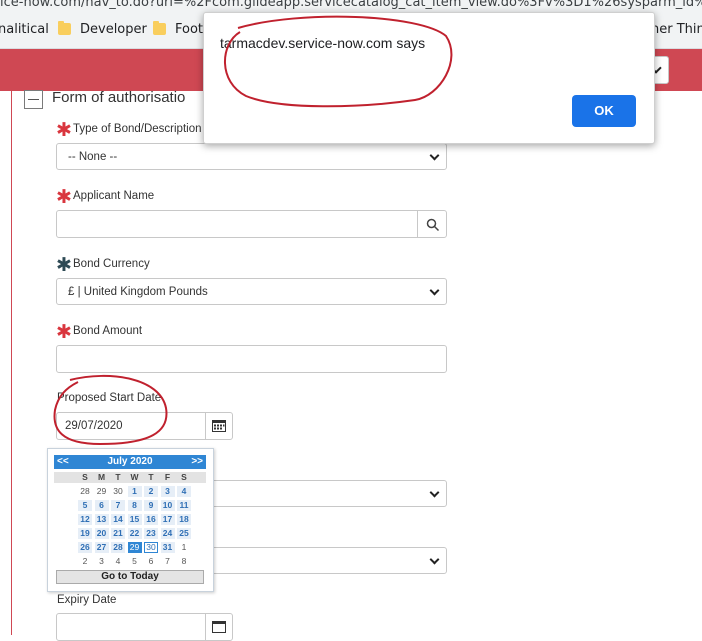 The width and height of the screenshot is (702, 641). What do you see at coordinates (338, 61) in the screenshot?
I see `annotation-circle-dialog` at bounding box center [338, 61].